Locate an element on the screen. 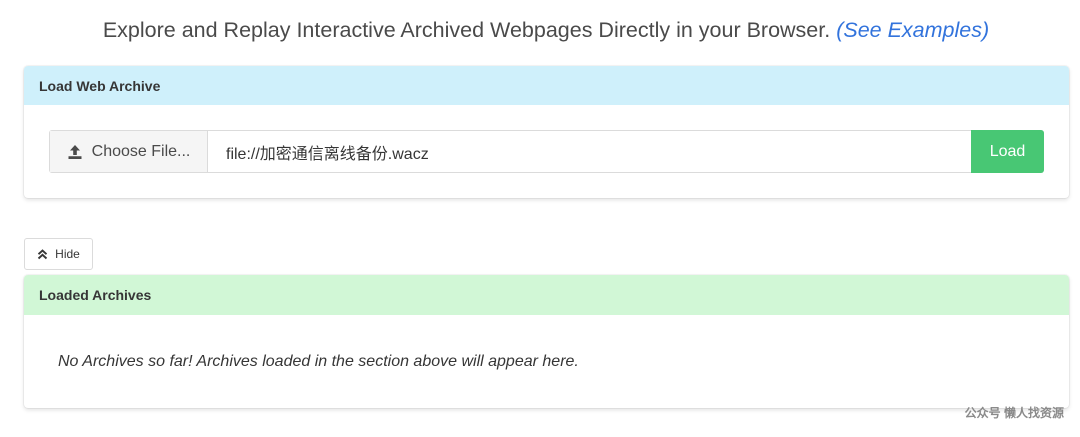  archive-url-input is located at coordinates (589, 151).